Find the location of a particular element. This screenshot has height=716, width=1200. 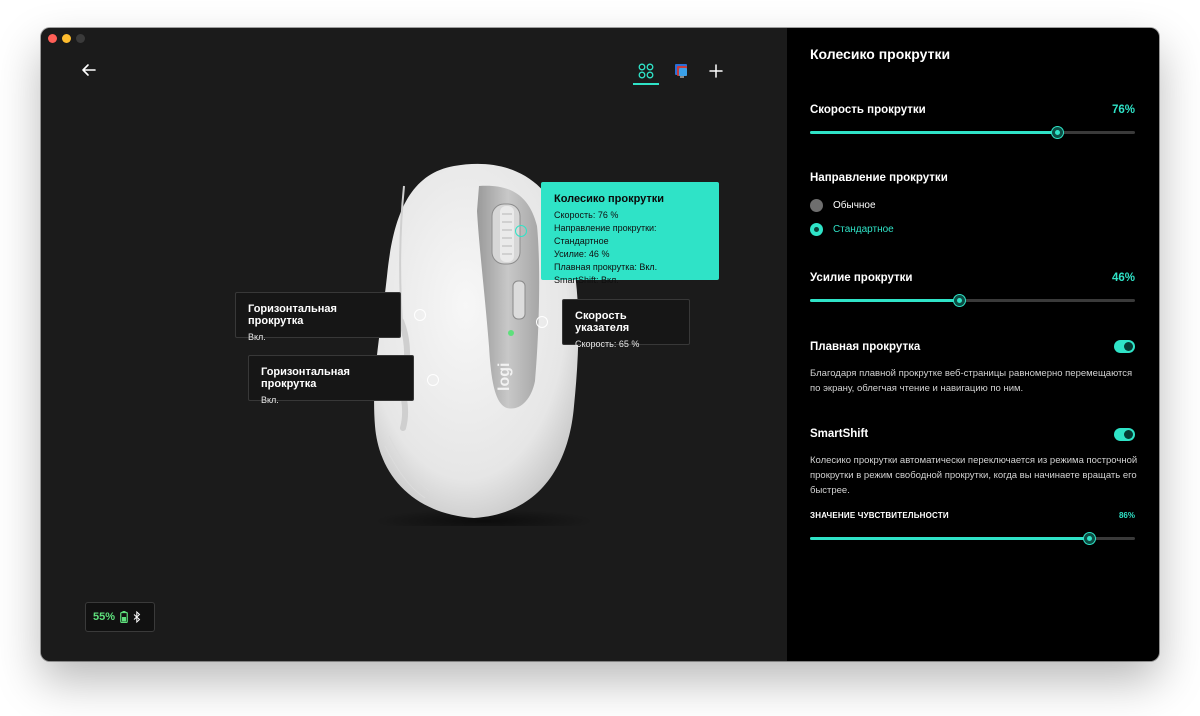

sensitivity-value: 86% is located at coordinates (1126, 515).